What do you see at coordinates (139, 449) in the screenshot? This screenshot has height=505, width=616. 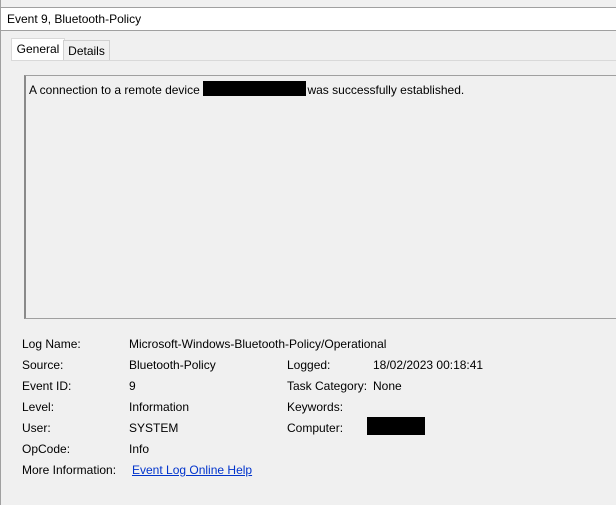 I see `opcode-value: Info` at bounding box center [139, 449].